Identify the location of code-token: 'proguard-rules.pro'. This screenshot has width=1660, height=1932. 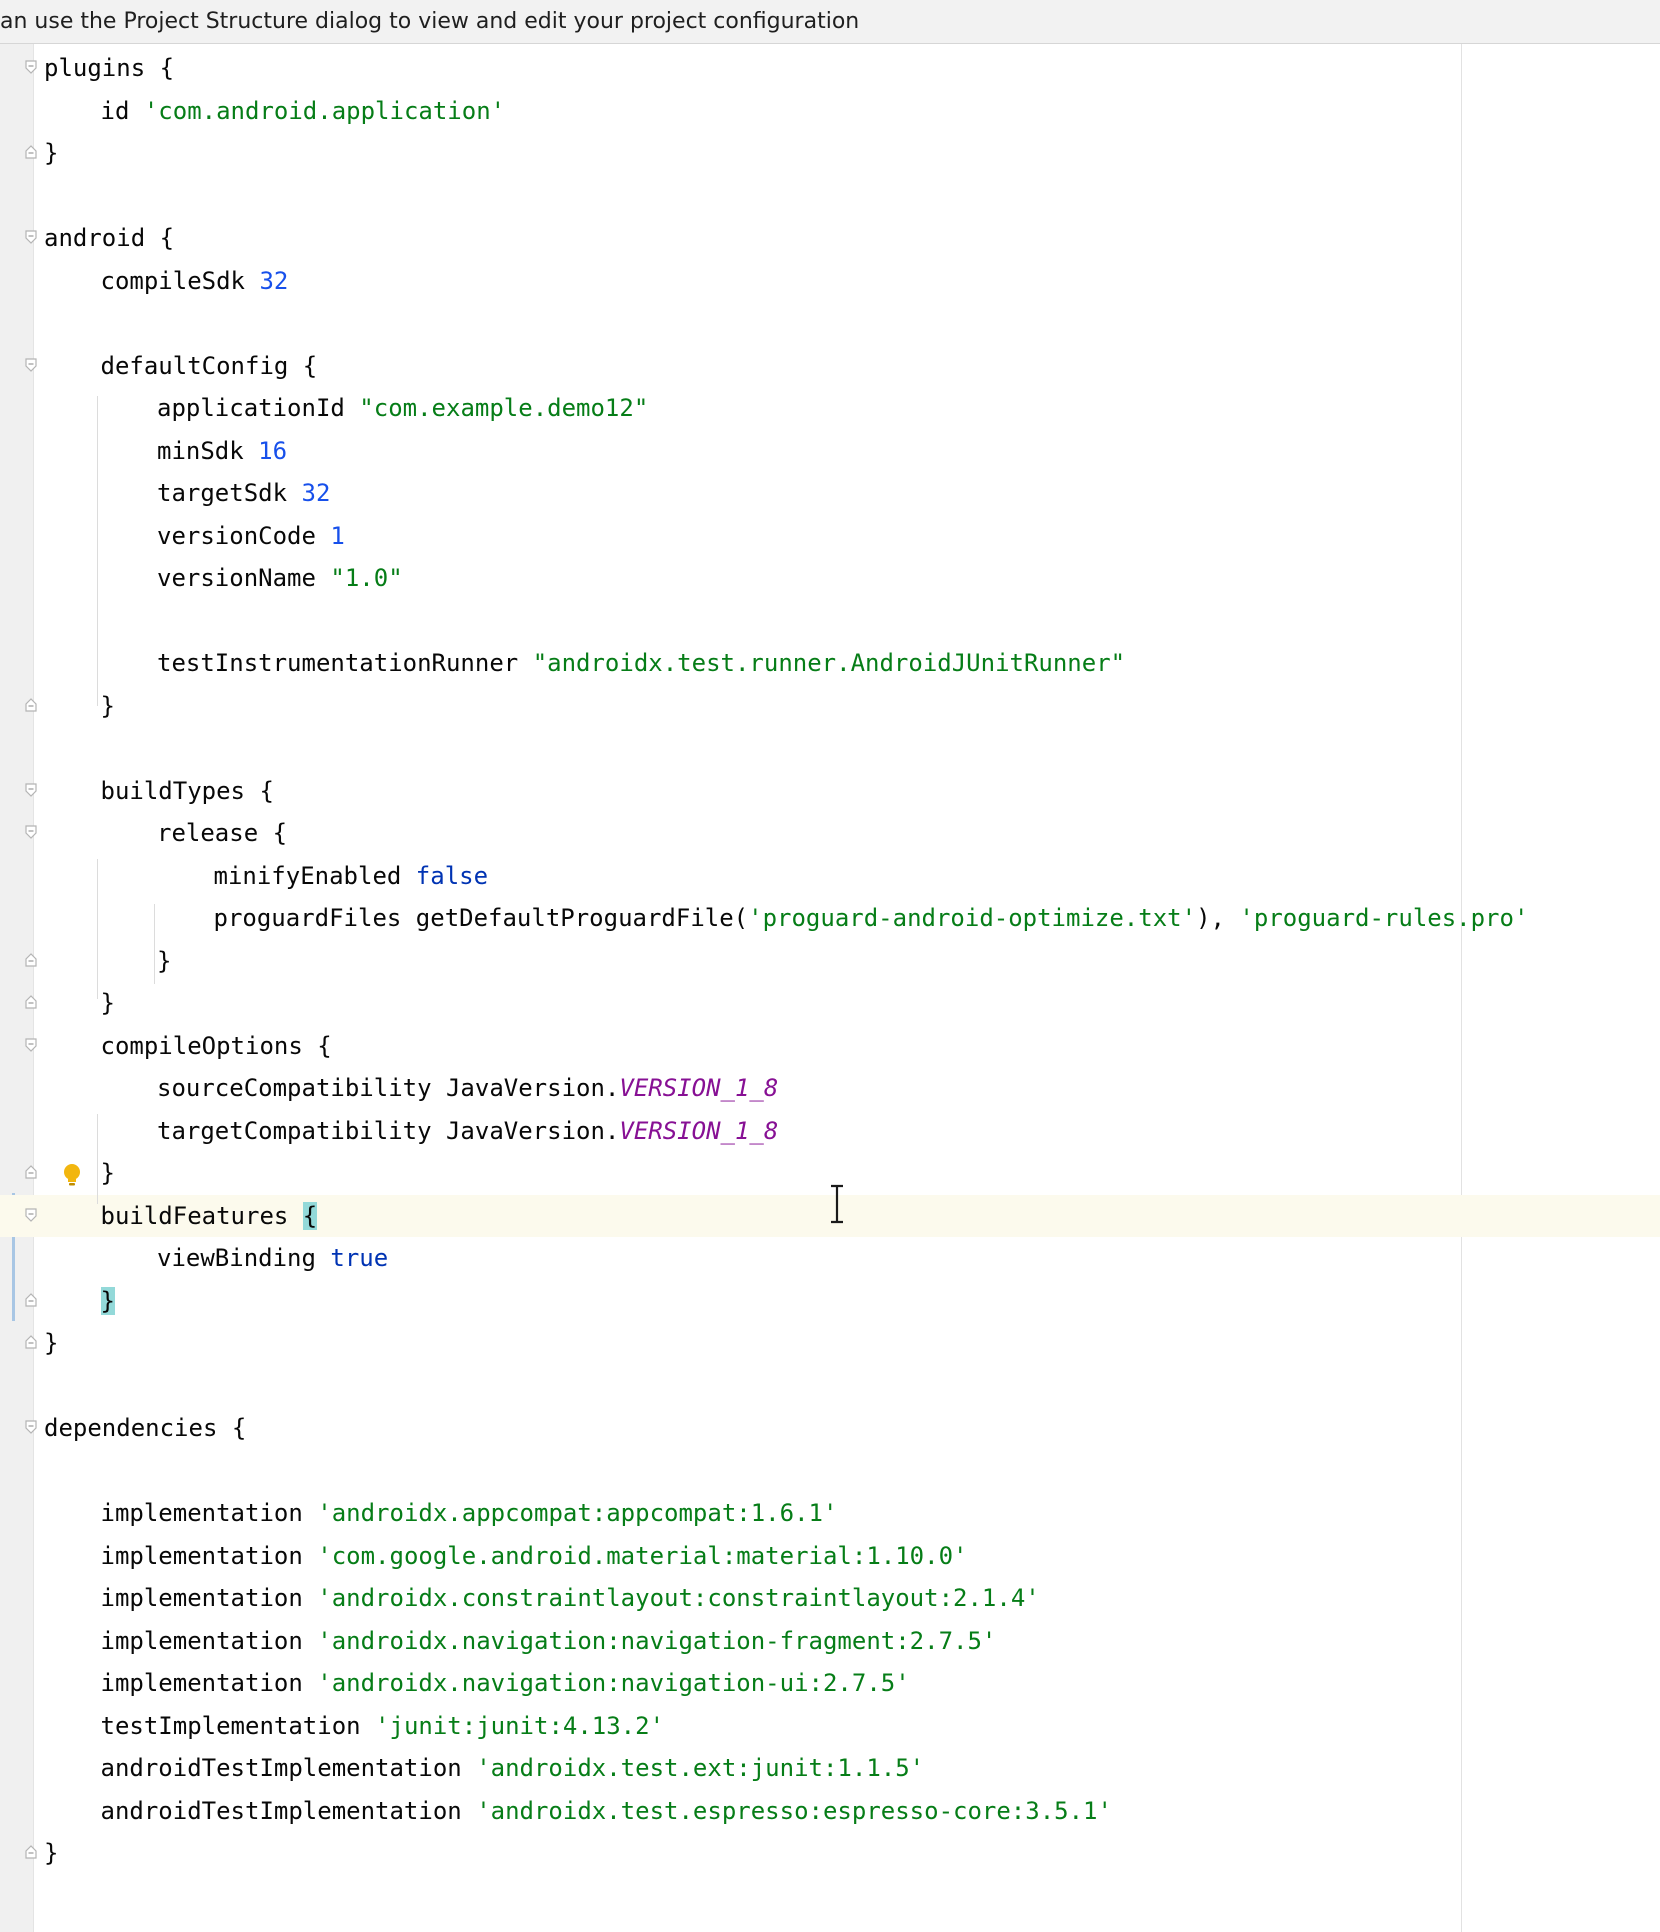
(1384, 918).